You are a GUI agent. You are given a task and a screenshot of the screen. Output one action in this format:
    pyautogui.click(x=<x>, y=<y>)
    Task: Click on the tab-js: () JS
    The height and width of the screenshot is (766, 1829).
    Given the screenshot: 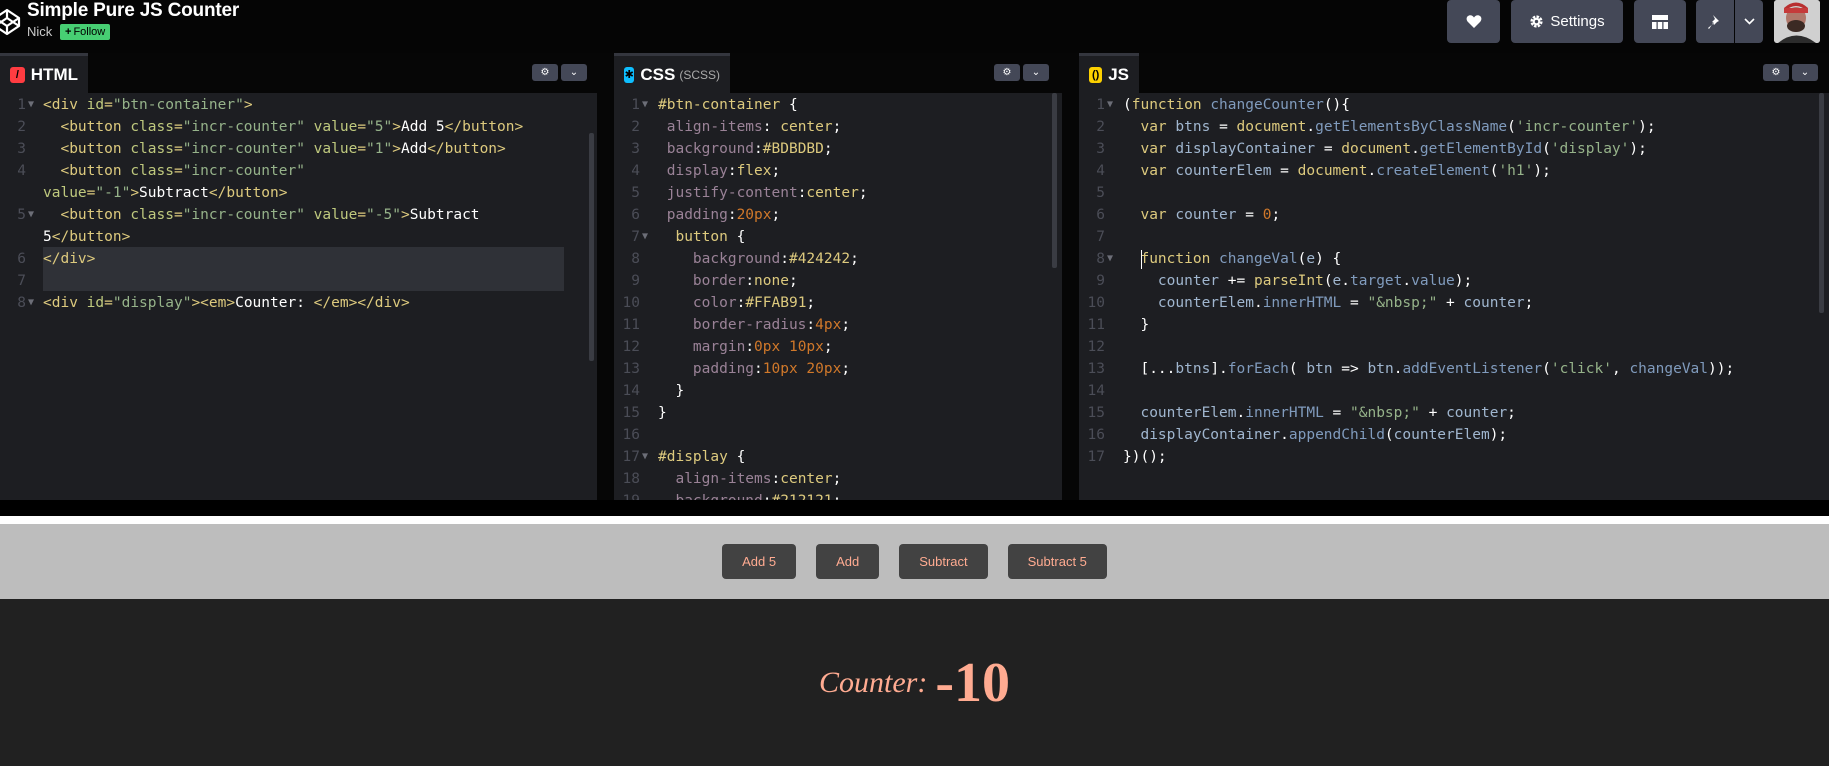 What is the action you would take?
    pyautogui.click(x=1109, y=73)
    